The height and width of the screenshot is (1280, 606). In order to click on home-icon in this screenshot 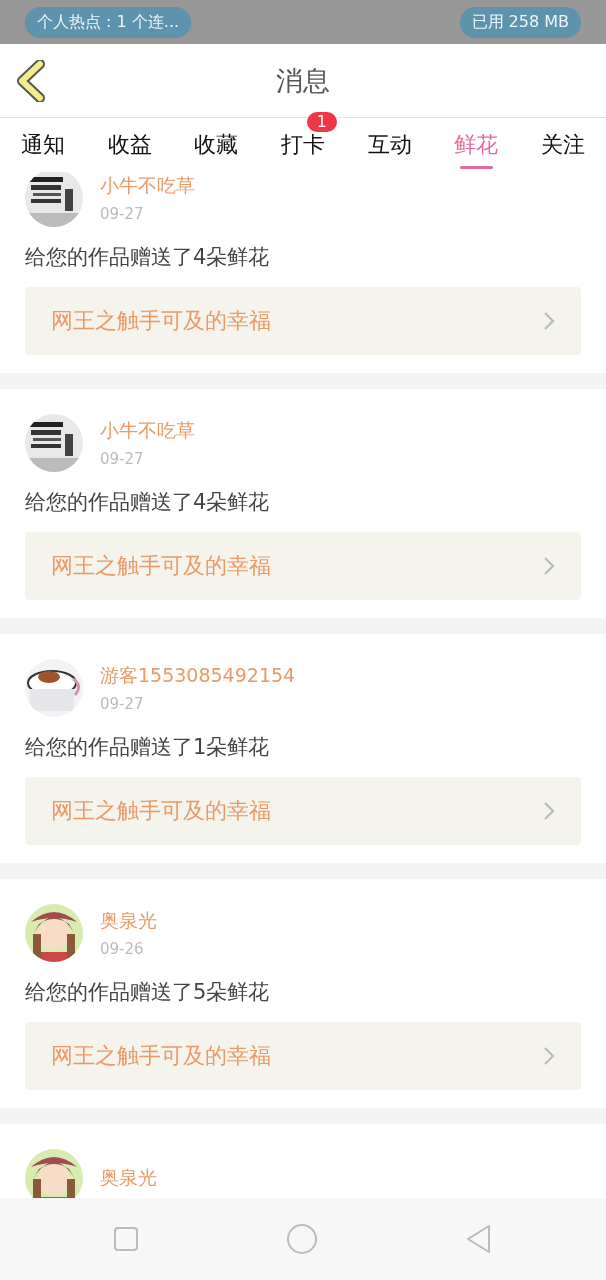, I will do `click(302, 1239)`.